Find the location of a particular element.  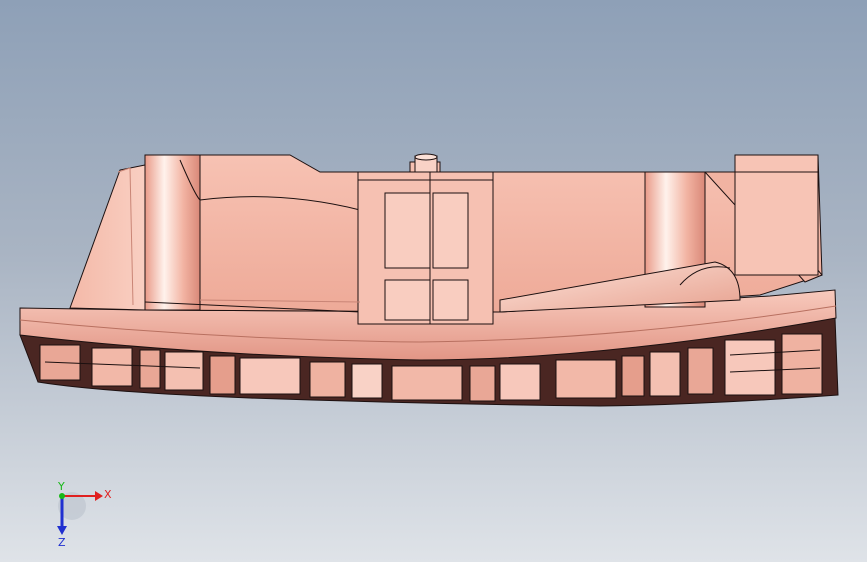

y-axis-dot is located at coordinates (62, 496).